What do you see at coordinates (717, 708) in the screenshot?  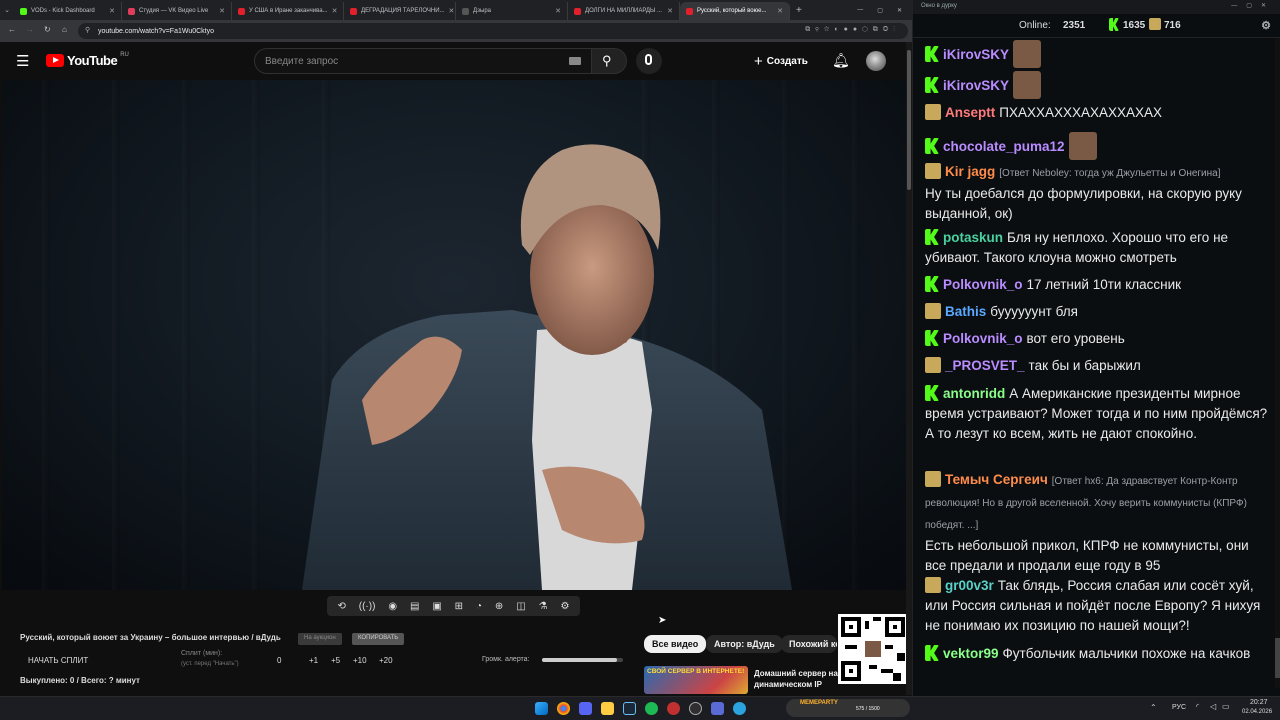 I see `media-icon` at bounding box center [717, 708].